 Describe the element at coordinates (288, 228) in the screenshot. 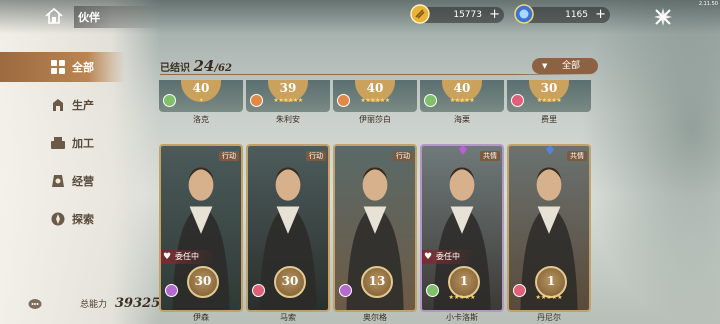

I see `partner-card: 行动 30` at that location.